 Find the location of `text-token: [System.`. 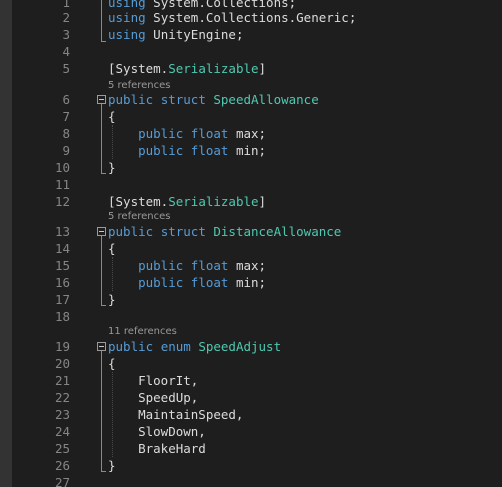

text-token: [System. is located at coordinates (138, 201).